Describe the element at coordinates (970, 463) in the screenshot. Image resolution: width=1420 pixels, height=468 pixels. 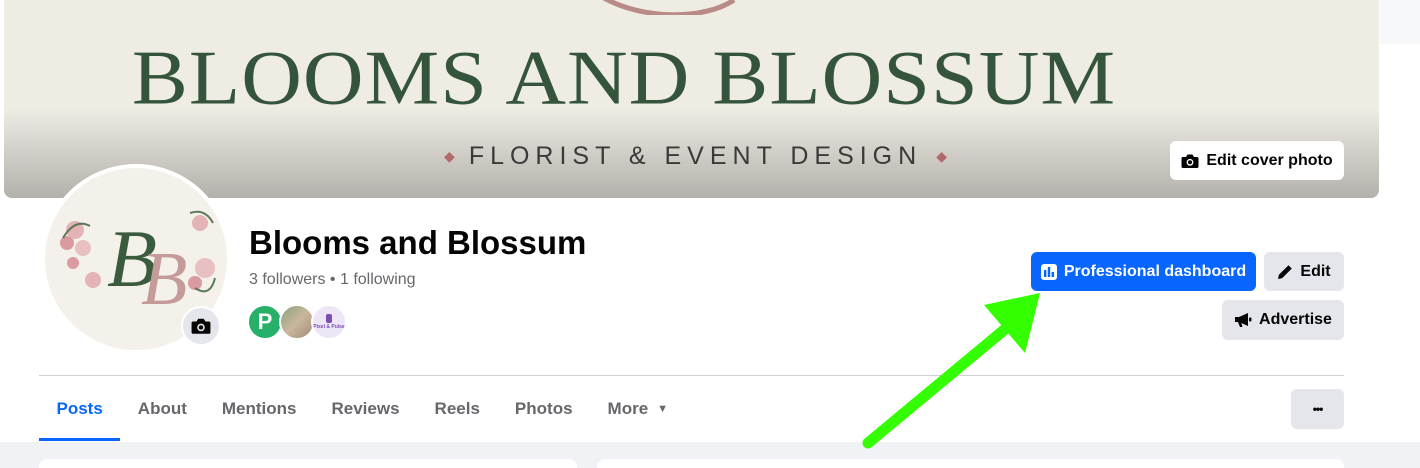
I see `posts-card` at that location.